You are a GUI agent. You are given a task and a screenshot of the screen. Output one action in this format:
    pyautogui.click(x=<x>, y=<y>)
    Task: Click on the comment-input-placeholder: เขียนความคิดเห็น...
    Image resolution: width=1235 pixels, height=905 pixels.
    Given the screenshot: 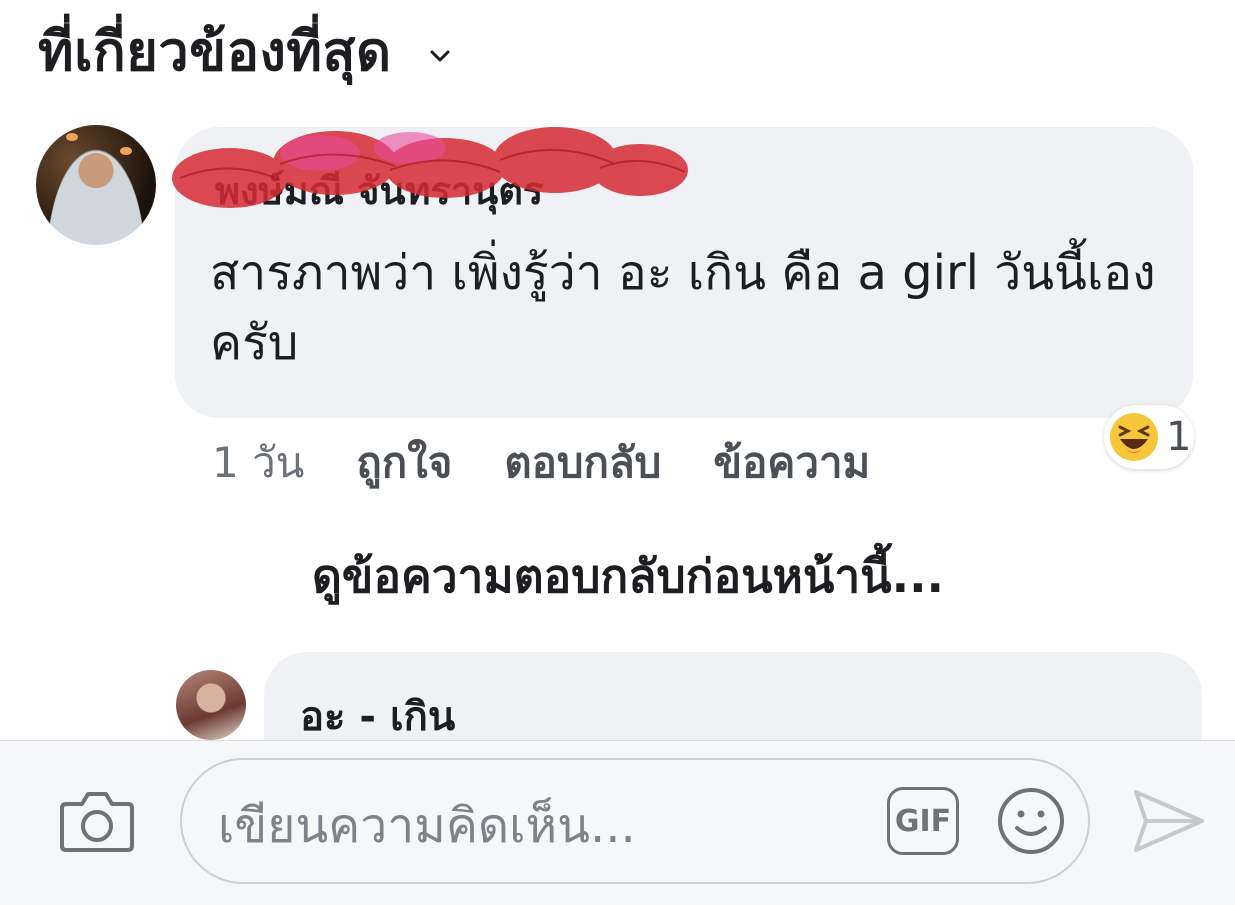 What is the action you would take?
    pyautogui.click(x=427, y=826)
    